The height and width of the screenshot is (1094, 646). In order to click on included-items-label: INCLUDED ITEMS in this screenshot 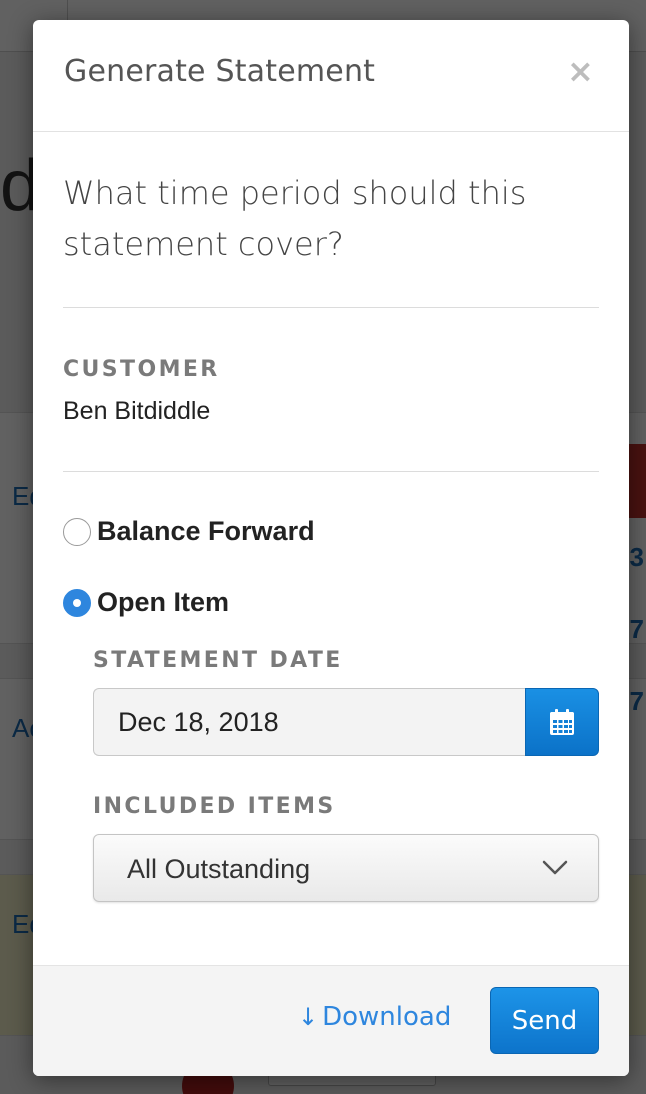, I will do `click(214, 806)`.